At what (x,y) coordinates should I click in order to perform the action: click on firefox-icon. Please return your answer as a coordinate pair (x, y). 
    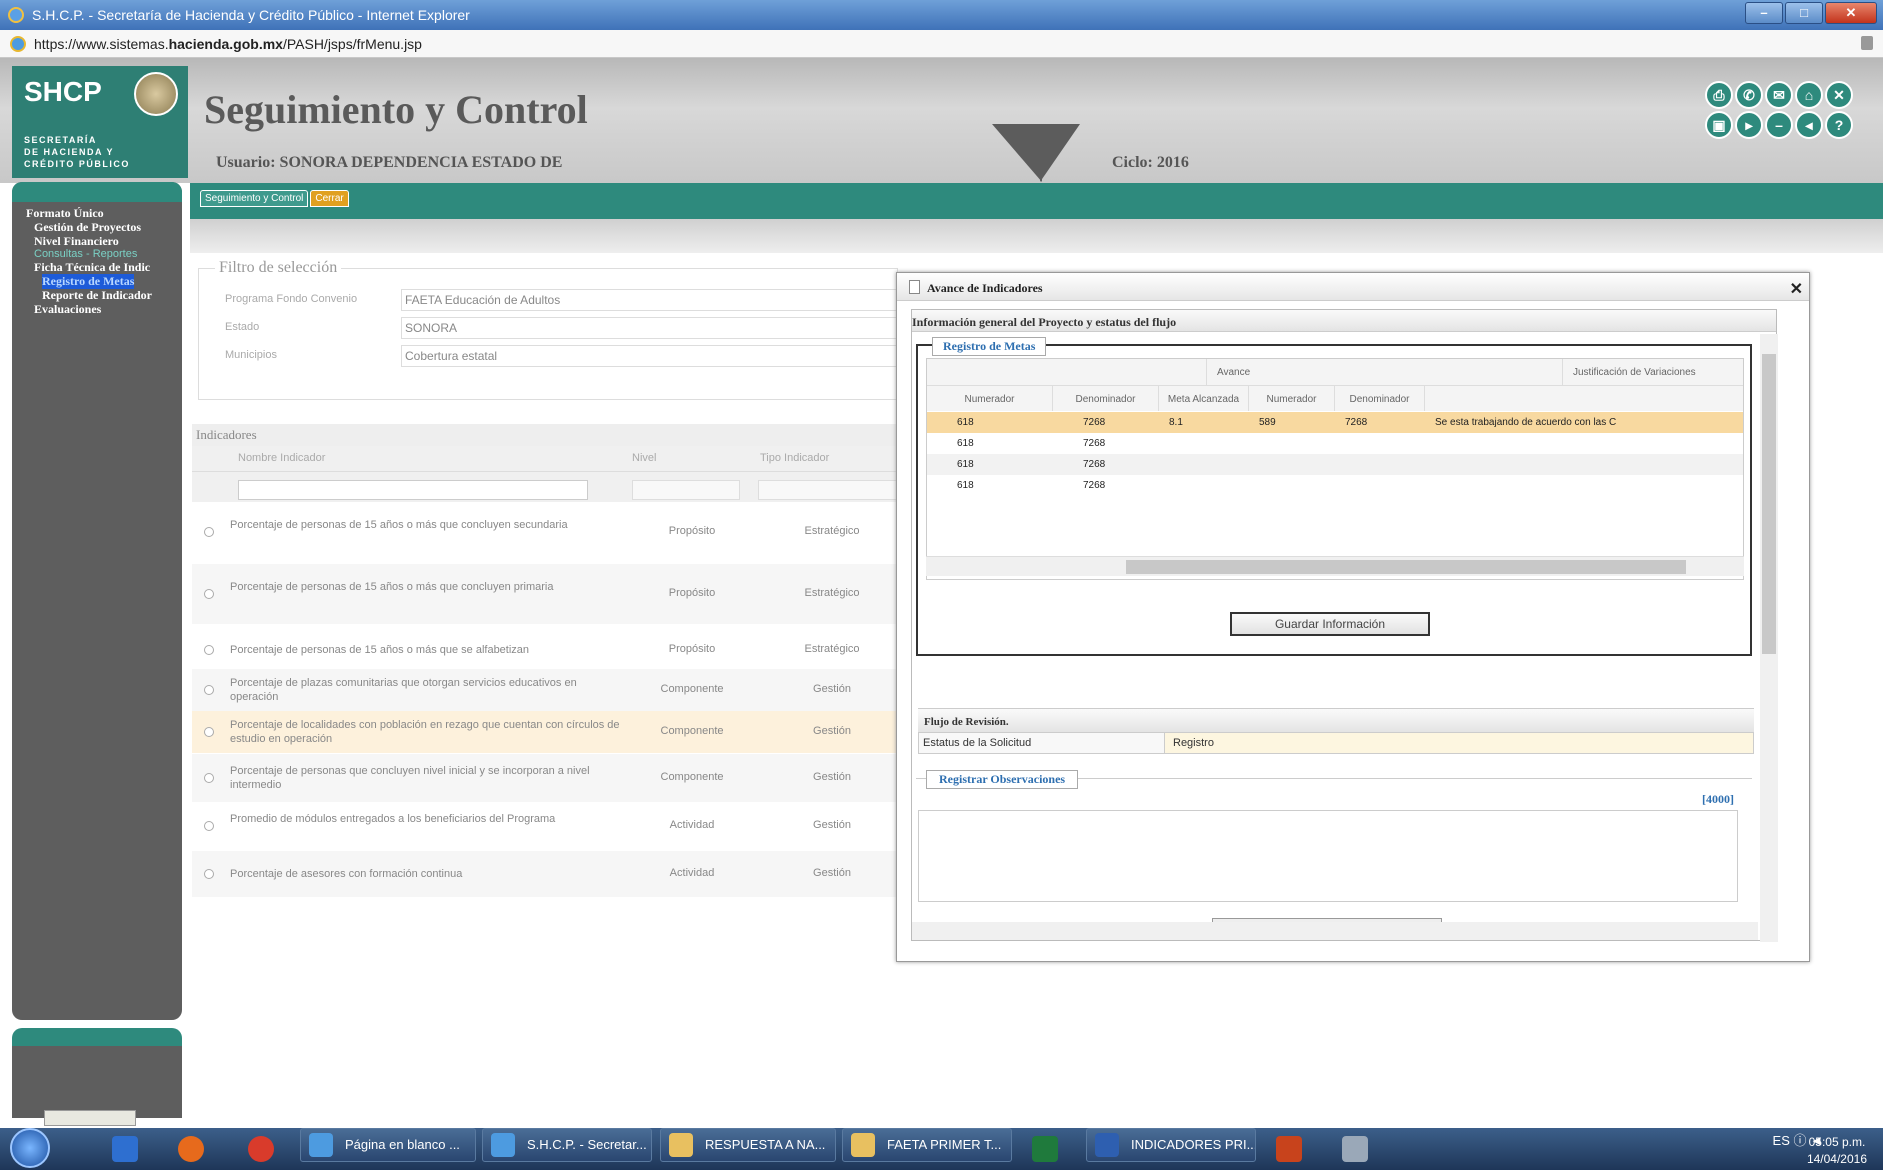
    Looking at the image, I should click on (191, 1149).